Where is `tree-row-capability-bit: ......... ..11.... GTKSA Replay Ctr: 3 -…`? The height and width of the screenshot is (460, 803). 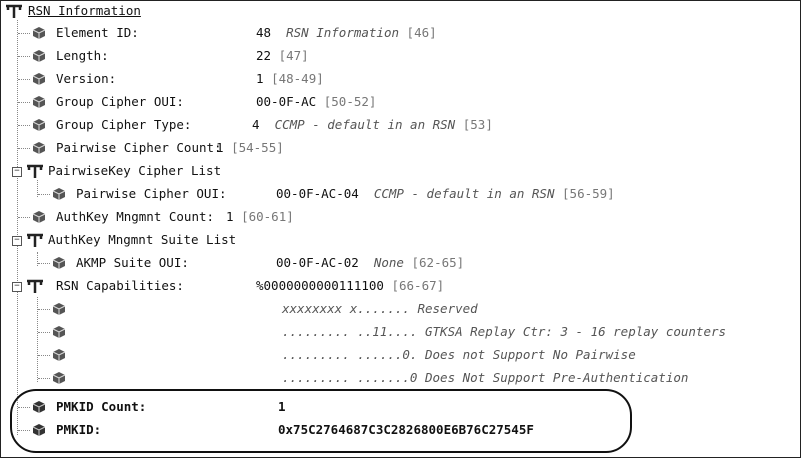
tree-row-capability-bit: ......... ..11.... GTKSA Replay Ctr: 3 -… is located at coordinates (418, 332).